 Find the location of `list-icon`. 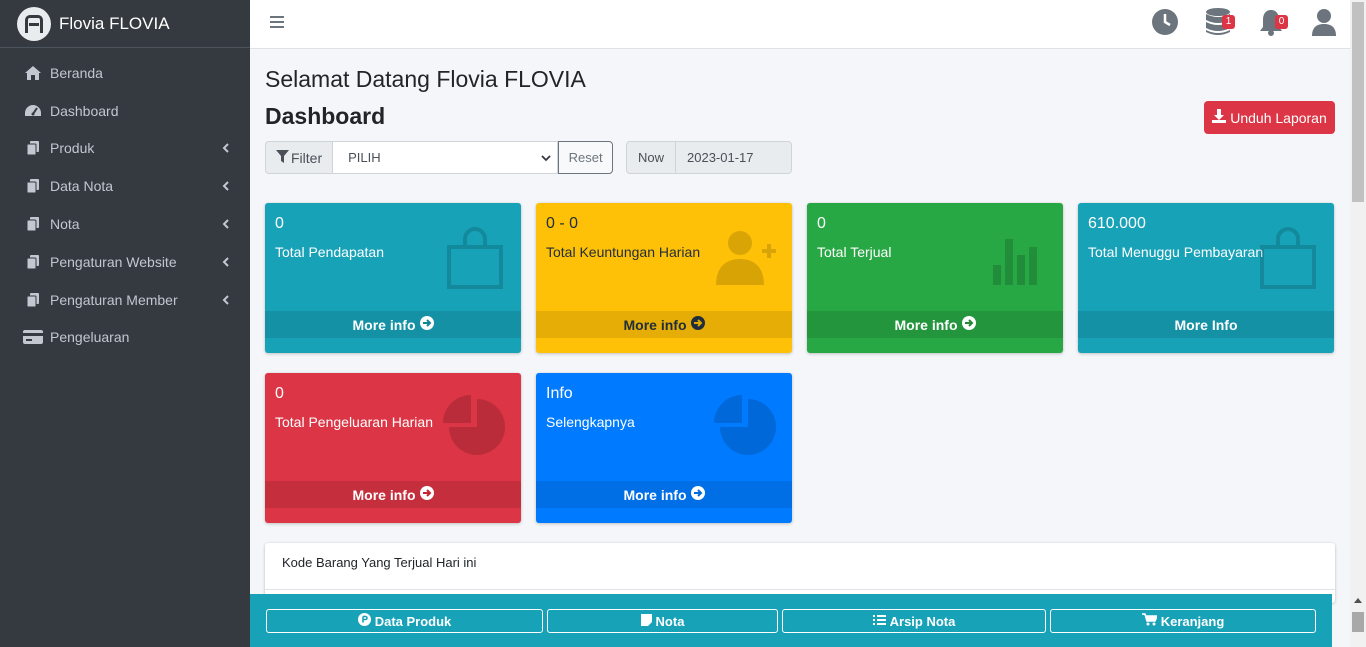

list-icon is located at coordinates (879, 621).